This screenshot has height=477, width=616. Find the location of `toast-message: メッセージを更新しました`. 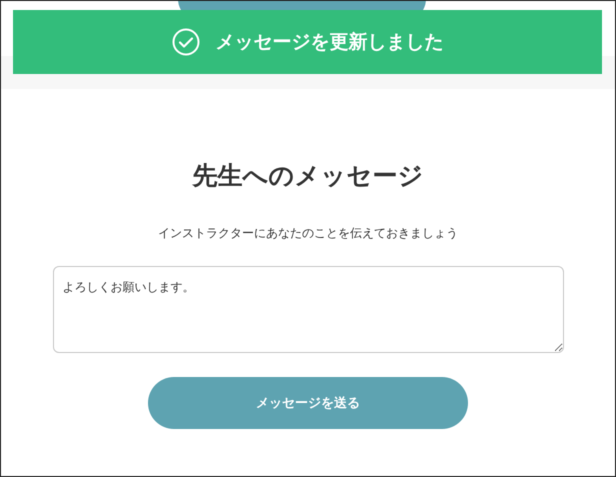

toast-message: メッセージを更新しました is located at coordinates (330, 42).